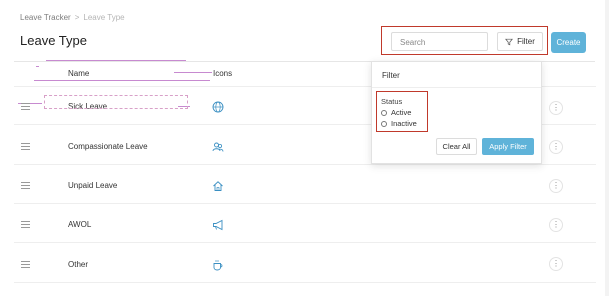 This screenshot has width=609, height=296. Describe the element at coordinates (92, 185) in the screenshot. I see `table-row-name: Unpaid Leave` at that location.